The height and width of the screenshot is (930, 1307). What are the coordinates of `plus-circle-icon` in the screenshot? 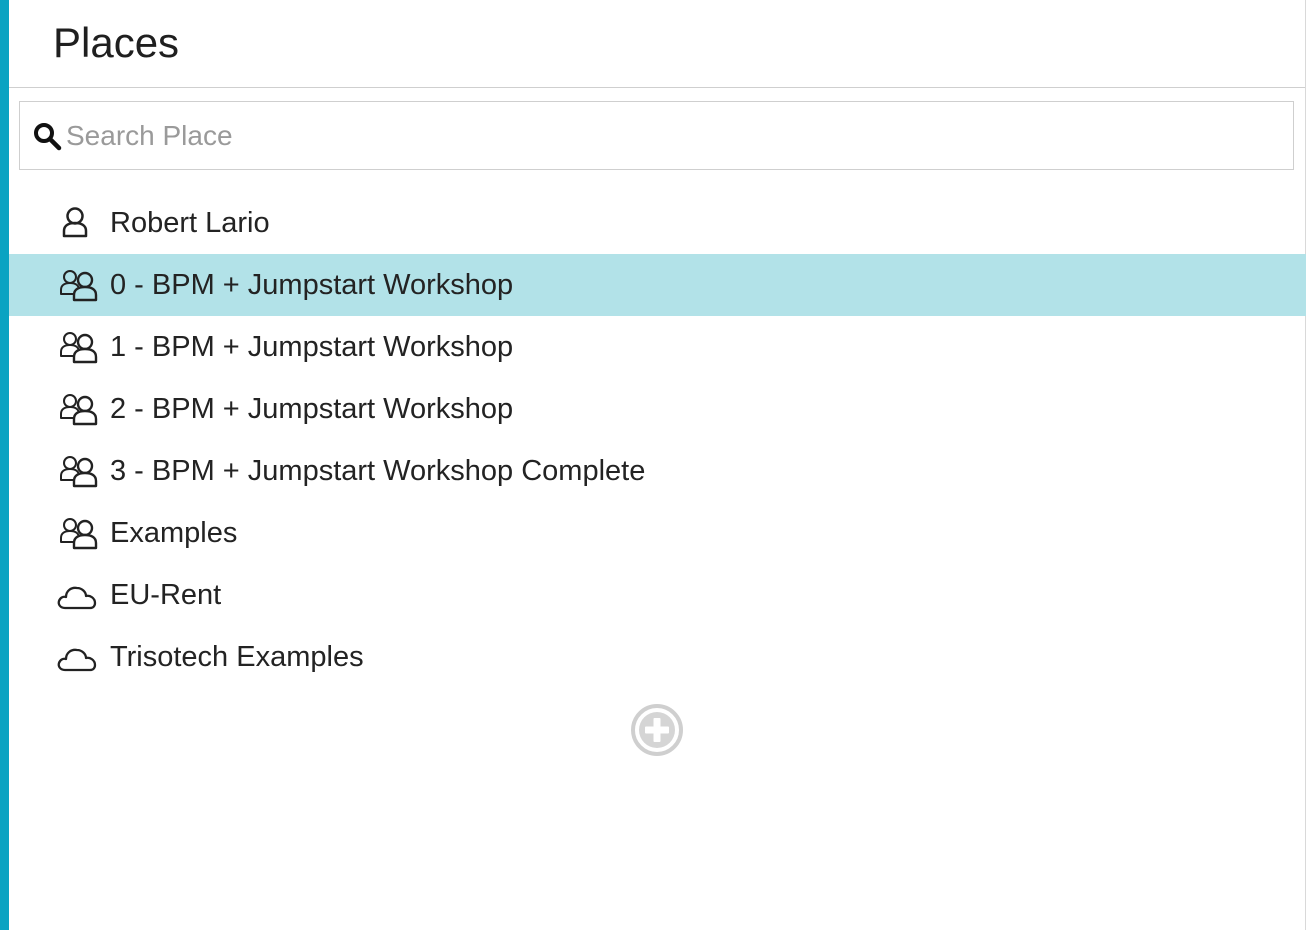 It's located at (657, 732).